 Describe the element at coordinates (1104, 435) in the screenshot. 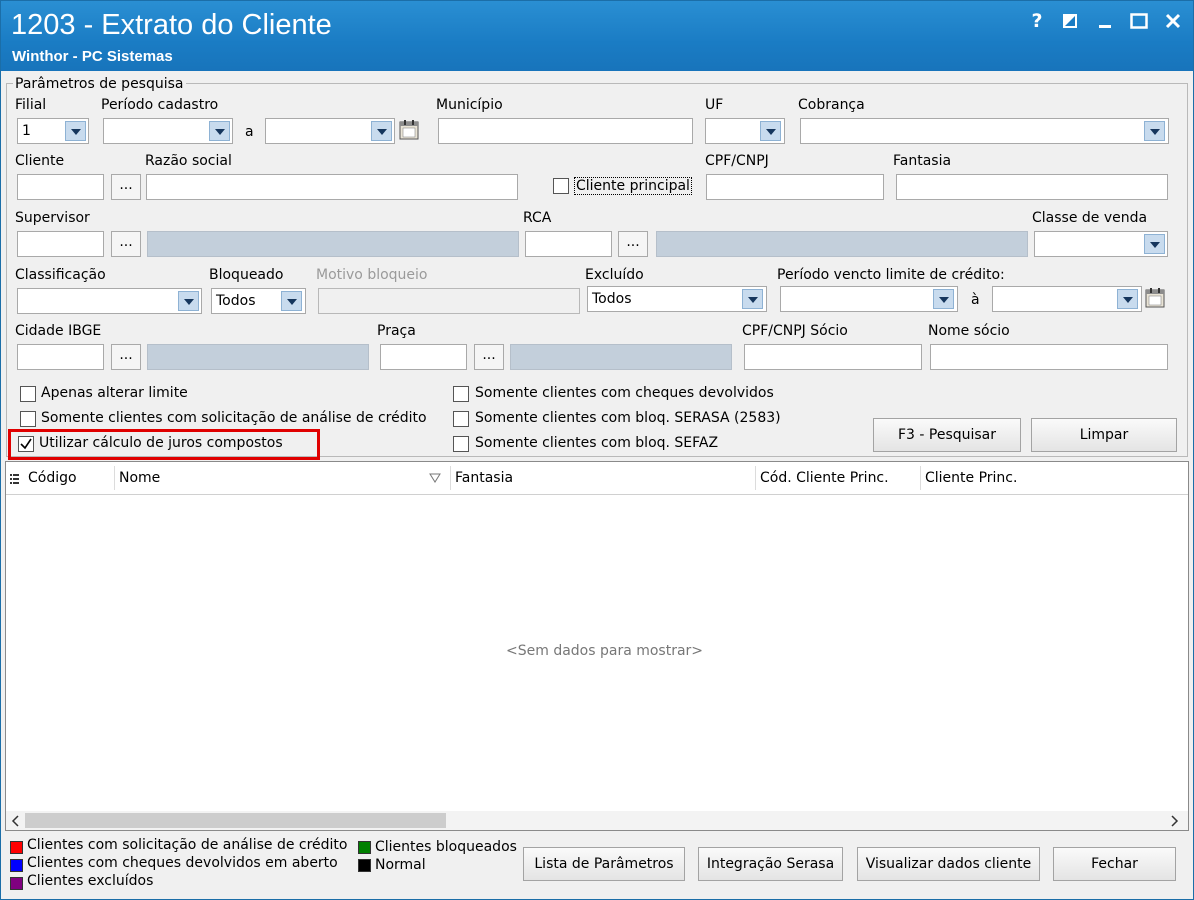

I see `limpar-button: Limpar` at that location.